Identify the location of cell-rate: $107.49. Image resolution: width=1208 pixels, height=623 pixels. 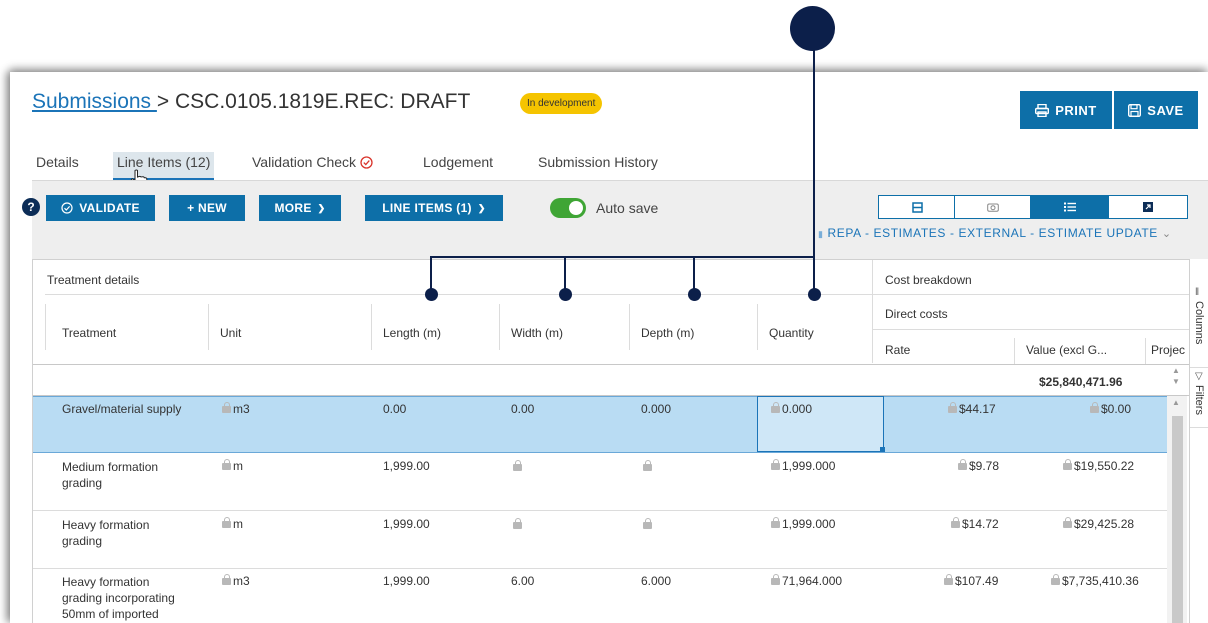
(971, 581).